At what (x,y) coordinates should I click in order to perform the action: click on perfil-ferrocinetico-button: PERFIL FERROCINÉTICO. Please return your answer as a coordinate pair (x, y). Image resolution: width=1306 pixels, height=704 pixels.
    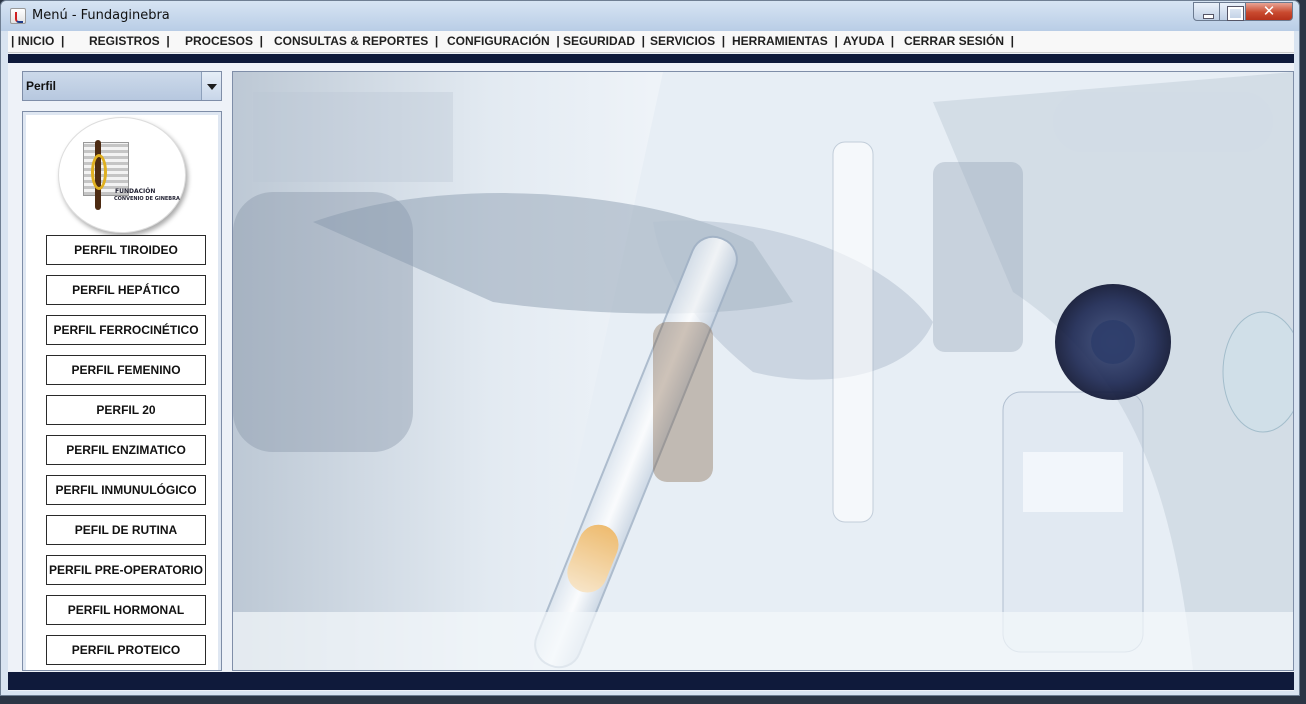
    Looking at the image, I should click on (126, 330).